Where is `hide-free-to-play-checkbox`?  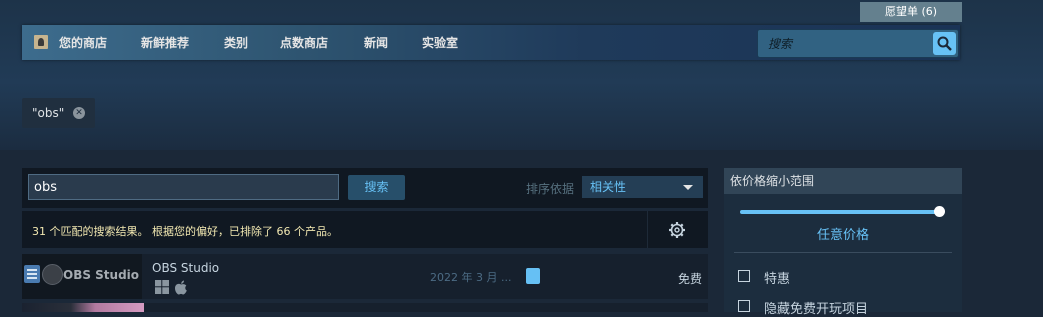 hide-free-to-play-checkbox is located at coordinates (744, 306).